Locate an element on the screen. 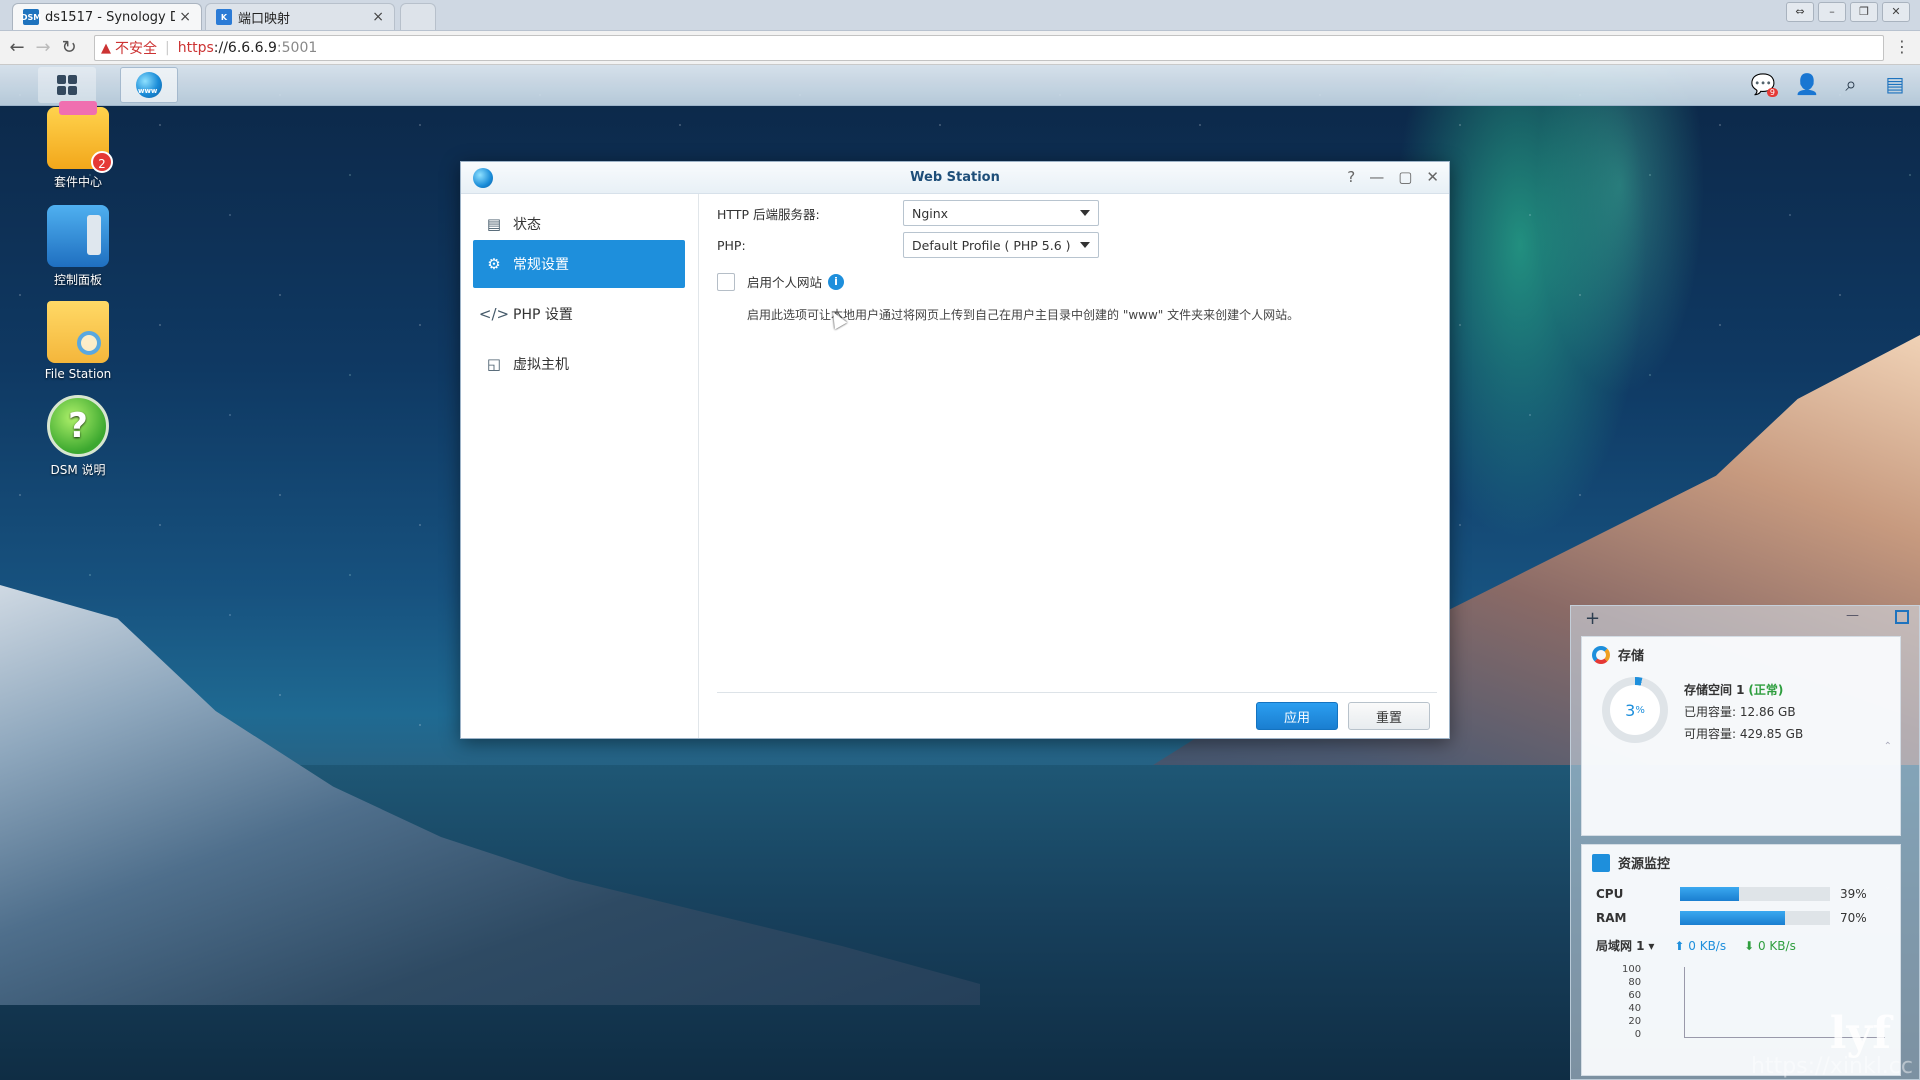 The height and width of the screenshot is (1080, 1920). desktop-icon-package-center: 2 套件中心 is located at coordinates (78, 145).